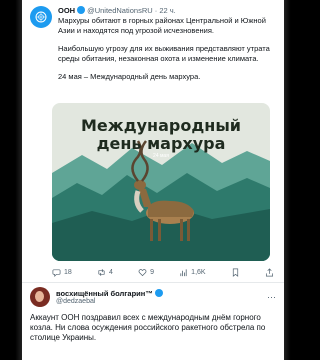 This screenshot has height=360, width=320. I want to click on image-title: Международный день мархура, so click(161, 135).